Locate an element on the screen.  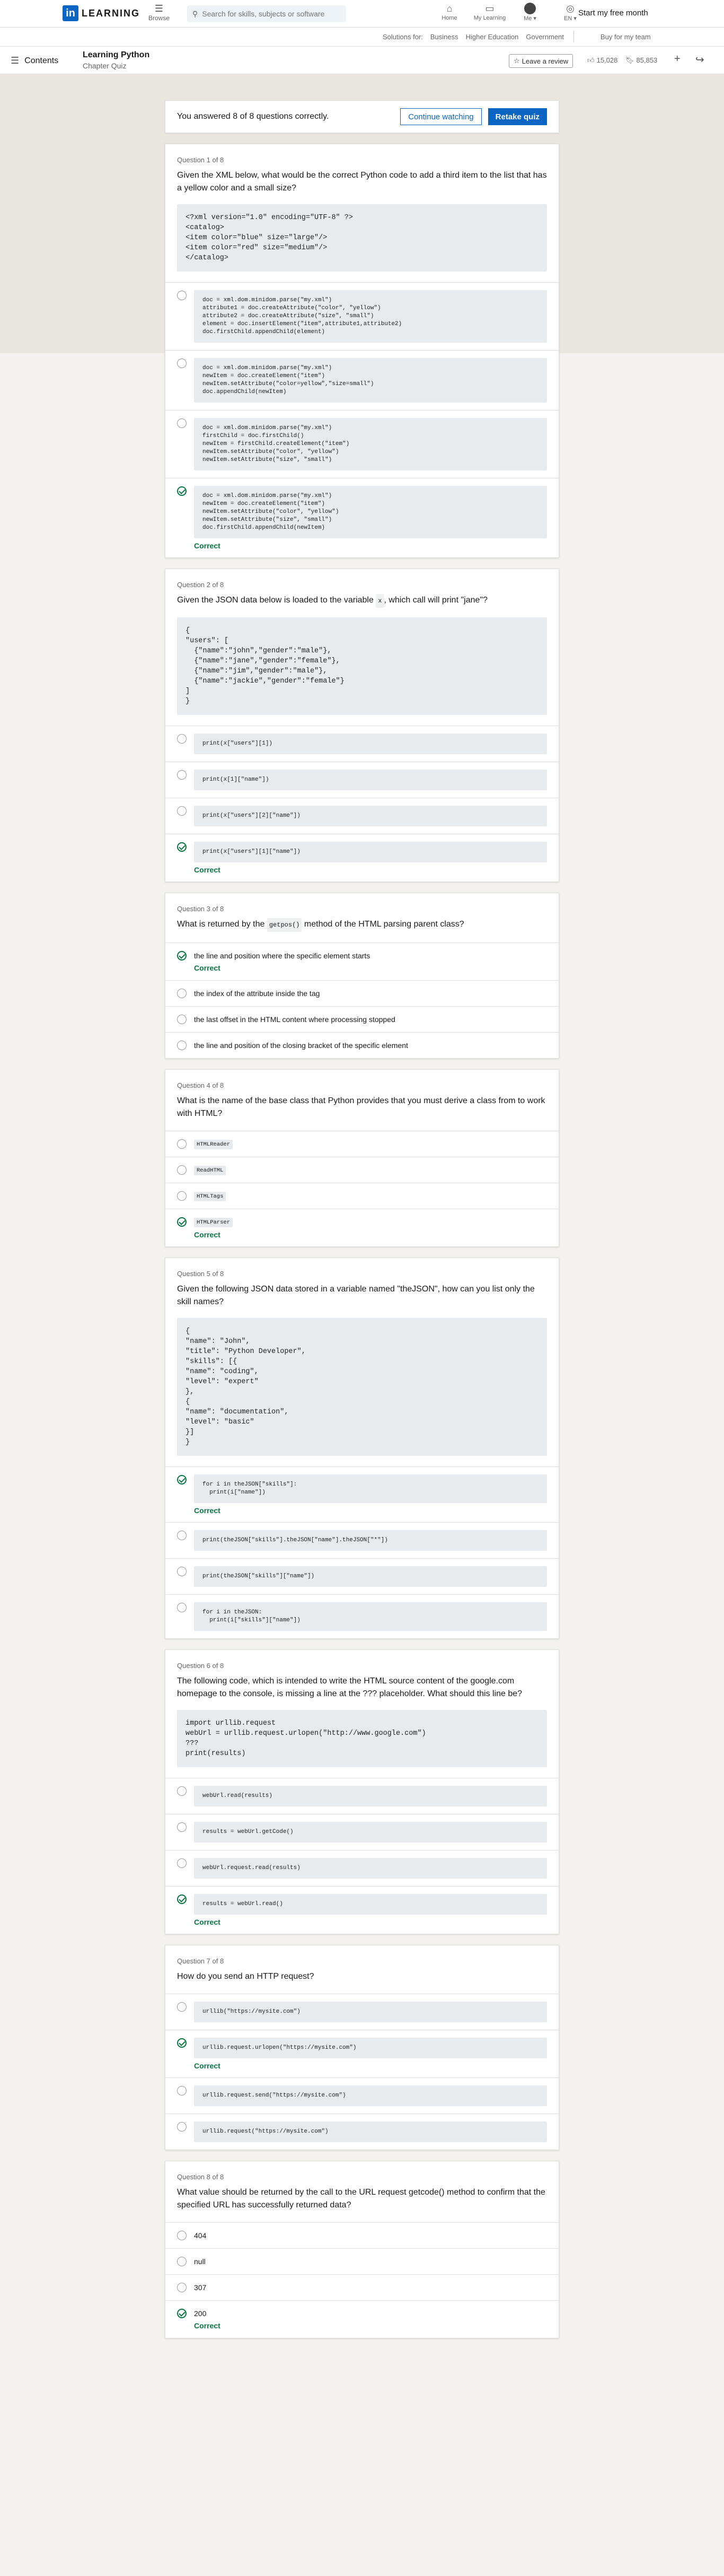
answer-option: results = webUrl.getCode() is located at coordinates (362, 1832).